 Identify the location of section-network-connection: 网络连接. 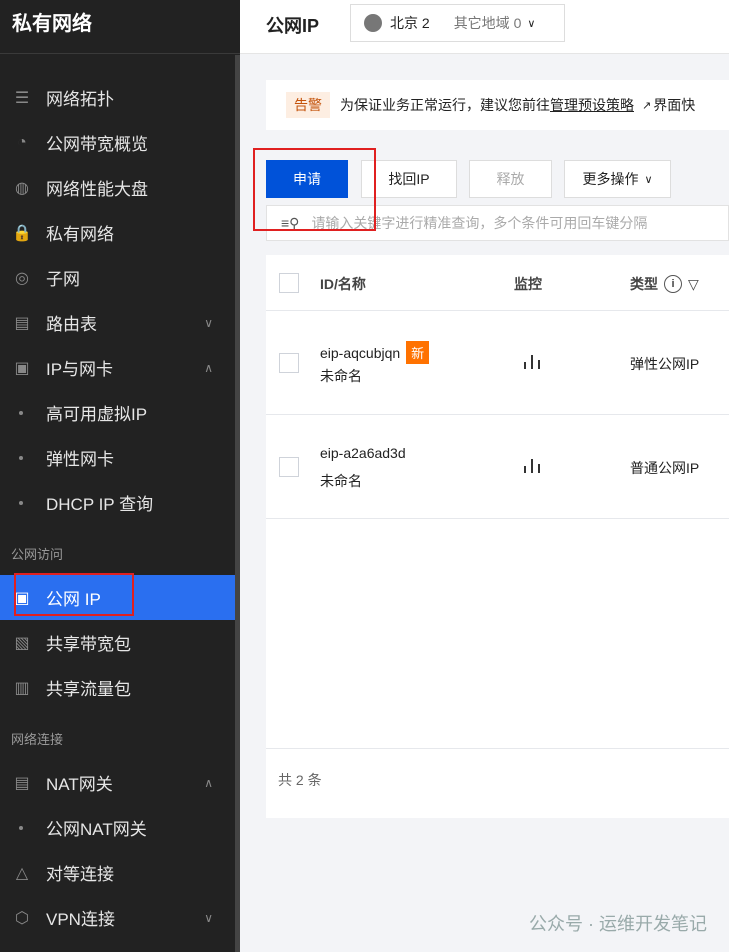
(37, 739).